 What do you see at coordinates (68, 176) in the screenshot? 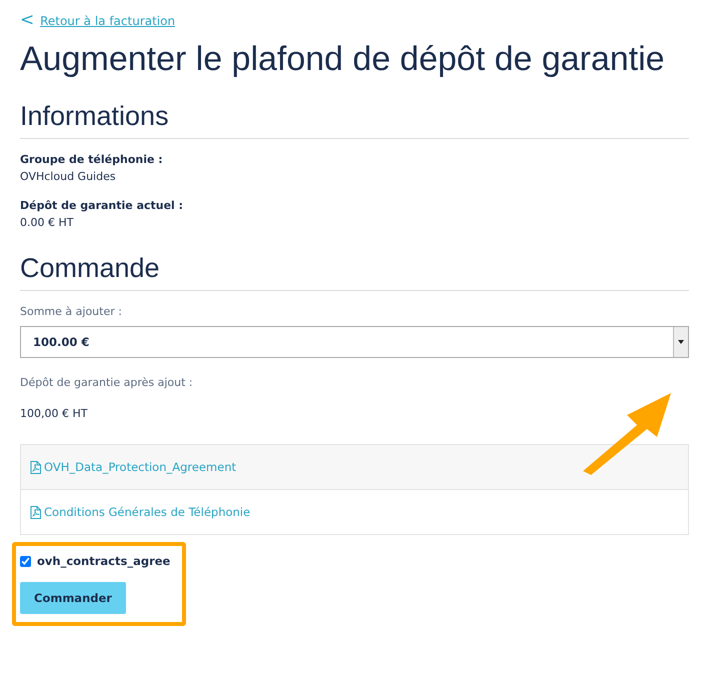
I see `field-value: OVHcloud Guides` at bounding box center [68, 176].